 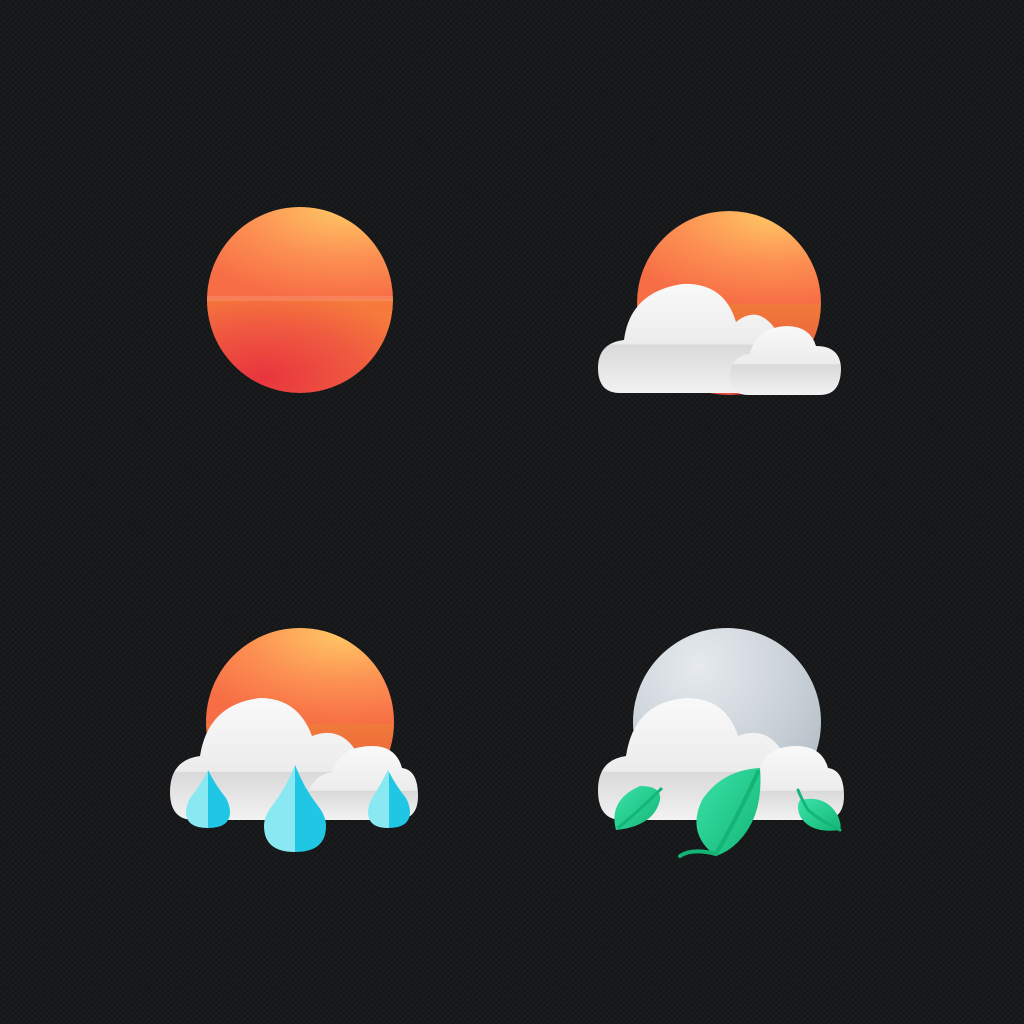 I want to click on windy-leaves-icon, so click(x=720, y=742).